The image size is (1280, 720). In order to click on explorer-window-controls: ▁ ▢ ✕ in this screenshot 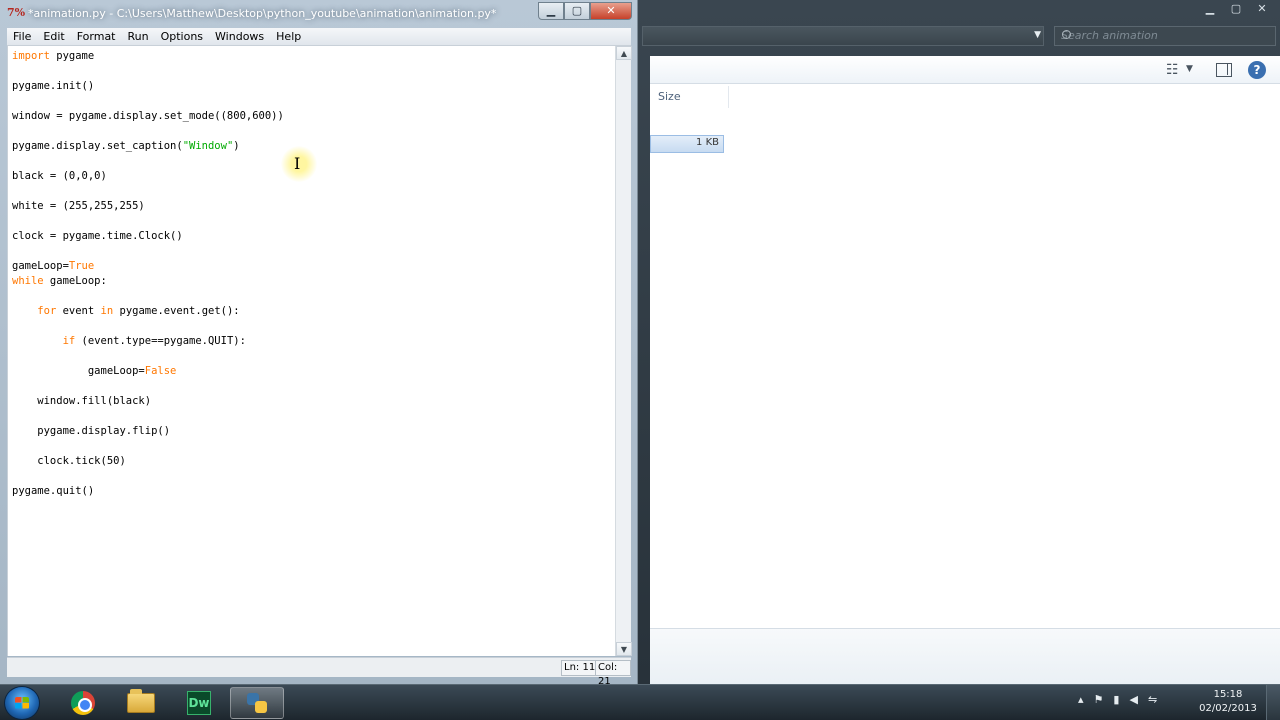, I will do `click(1236, 9)`.